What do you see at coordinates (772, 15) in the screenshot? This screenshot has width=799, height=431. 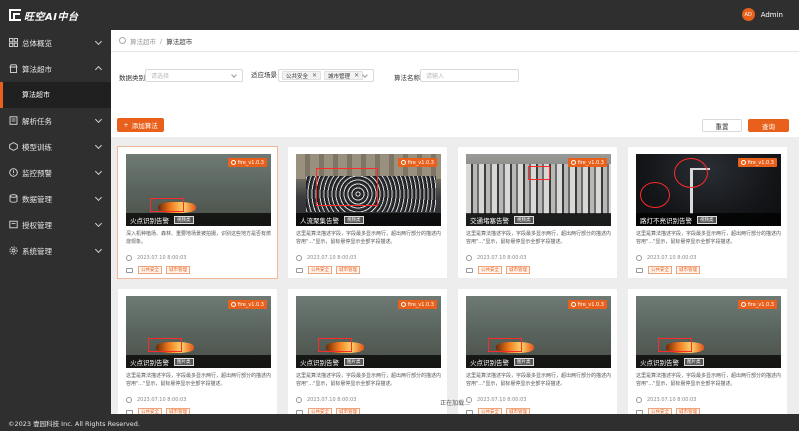 I see `user-name: Admin` at bounding box center [772, 15].